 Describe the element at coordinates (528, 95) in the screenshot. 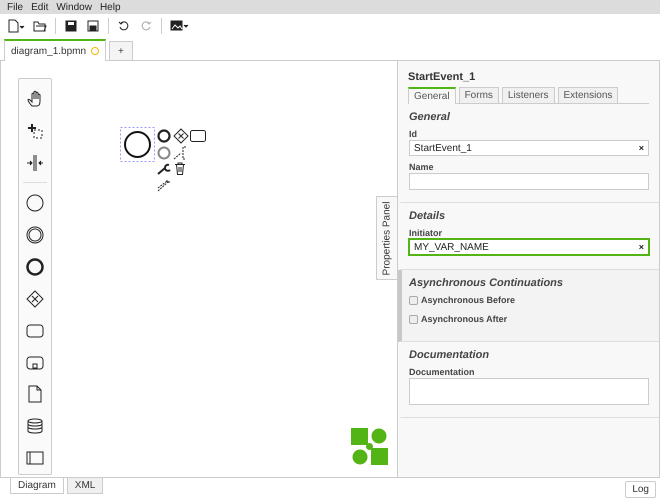

I see `properties-tab: Listeners` at that location.